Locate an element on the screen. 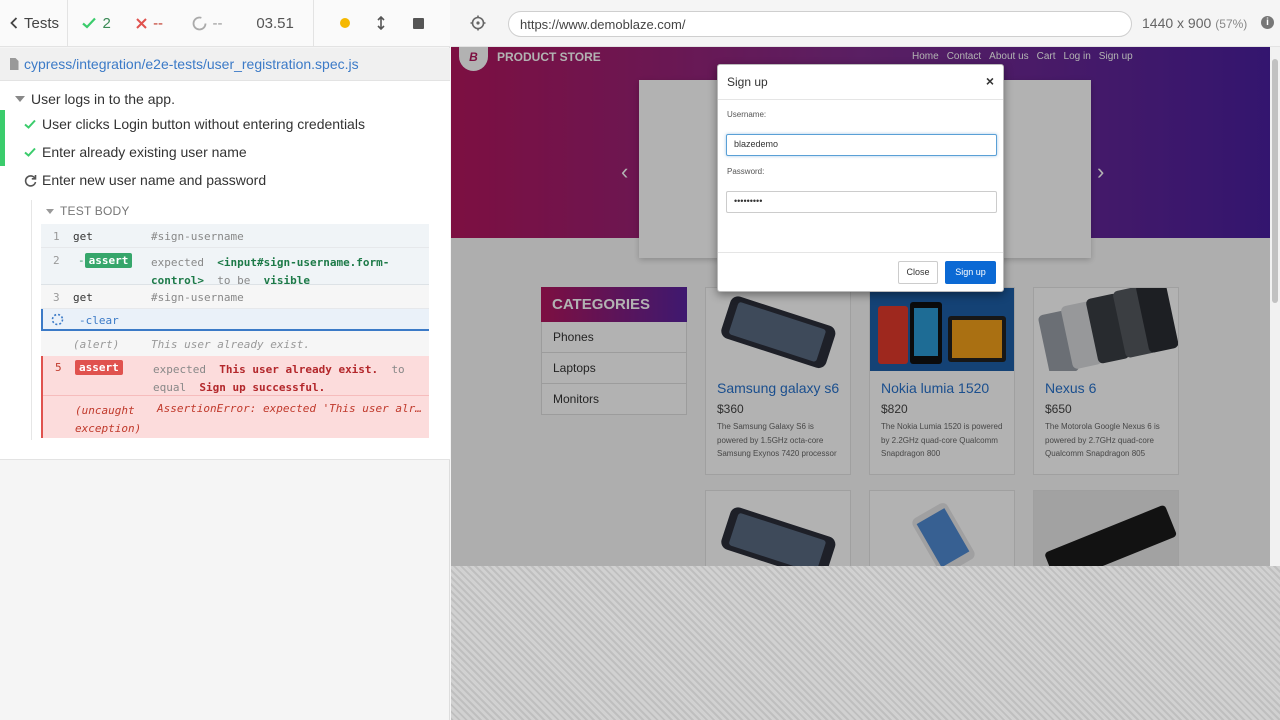 Image resolution: width=1280 pixels, height=720 pixels. command-row: 3 get #sign-username is located at coordinates (235, 297).